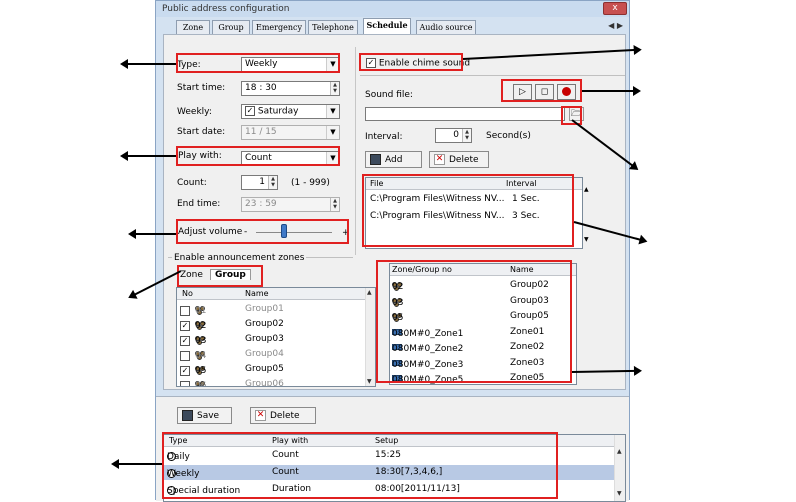 The height and width of the screenshot is (502, 796). I want to click on list-item: 06 Group06, so click(276, 381).